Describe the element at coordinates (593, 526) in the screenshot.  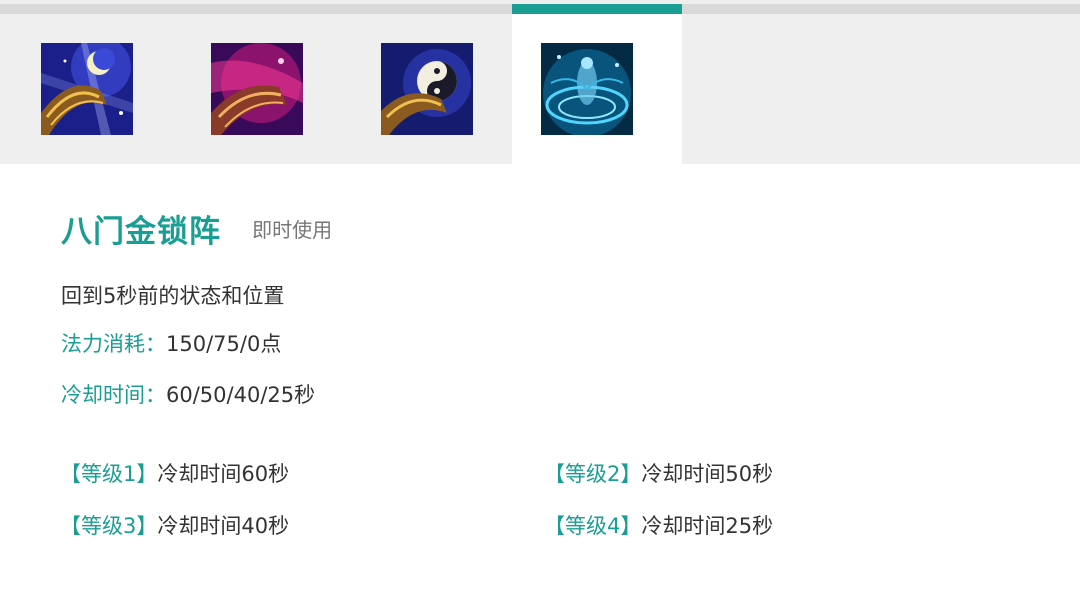
I see `level-4-tag: 【等级4】` at that location.